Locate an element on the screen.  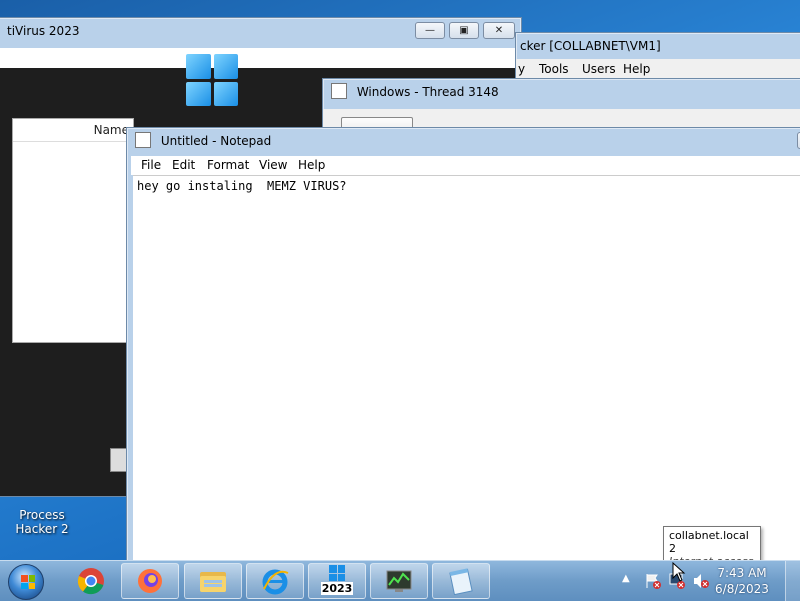
antivirus-badge: 2023 is located at coordinates (337, 588).